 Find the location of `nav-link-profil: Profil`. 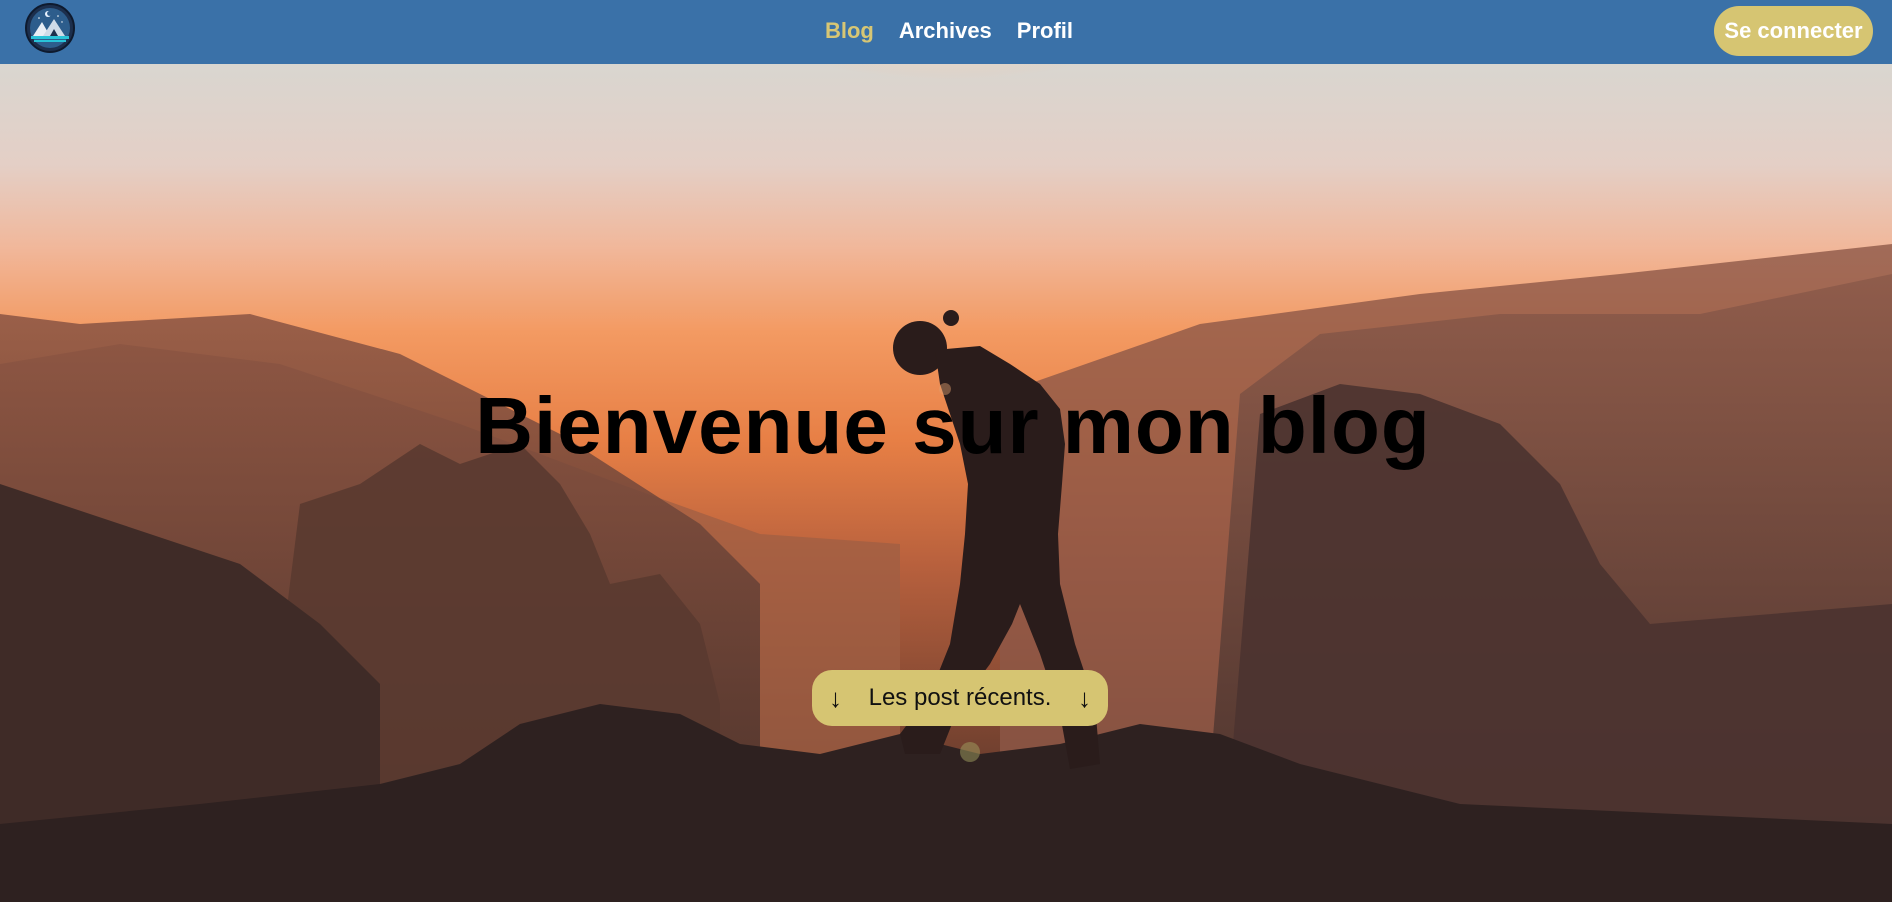

nav-link-profil: Profil is located at coordinates (1045, 31).